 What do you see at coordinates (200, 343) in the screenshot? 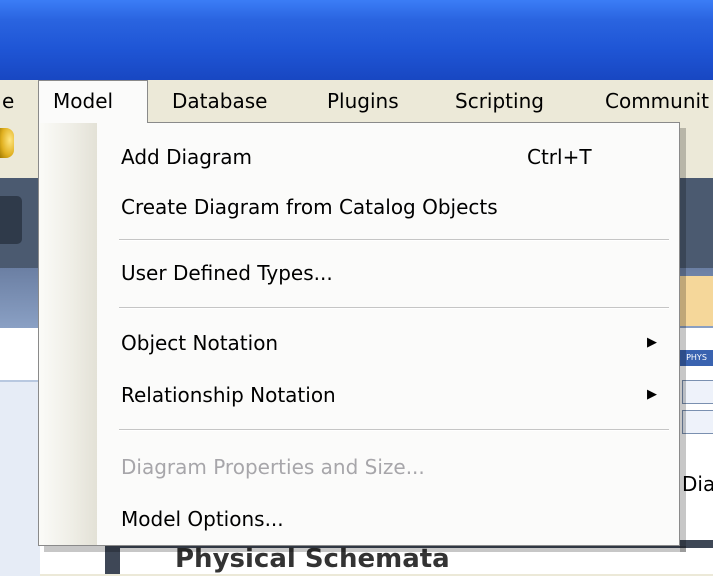
I see `menu-item-label: Object Notation` at bounding box center [200, 343].